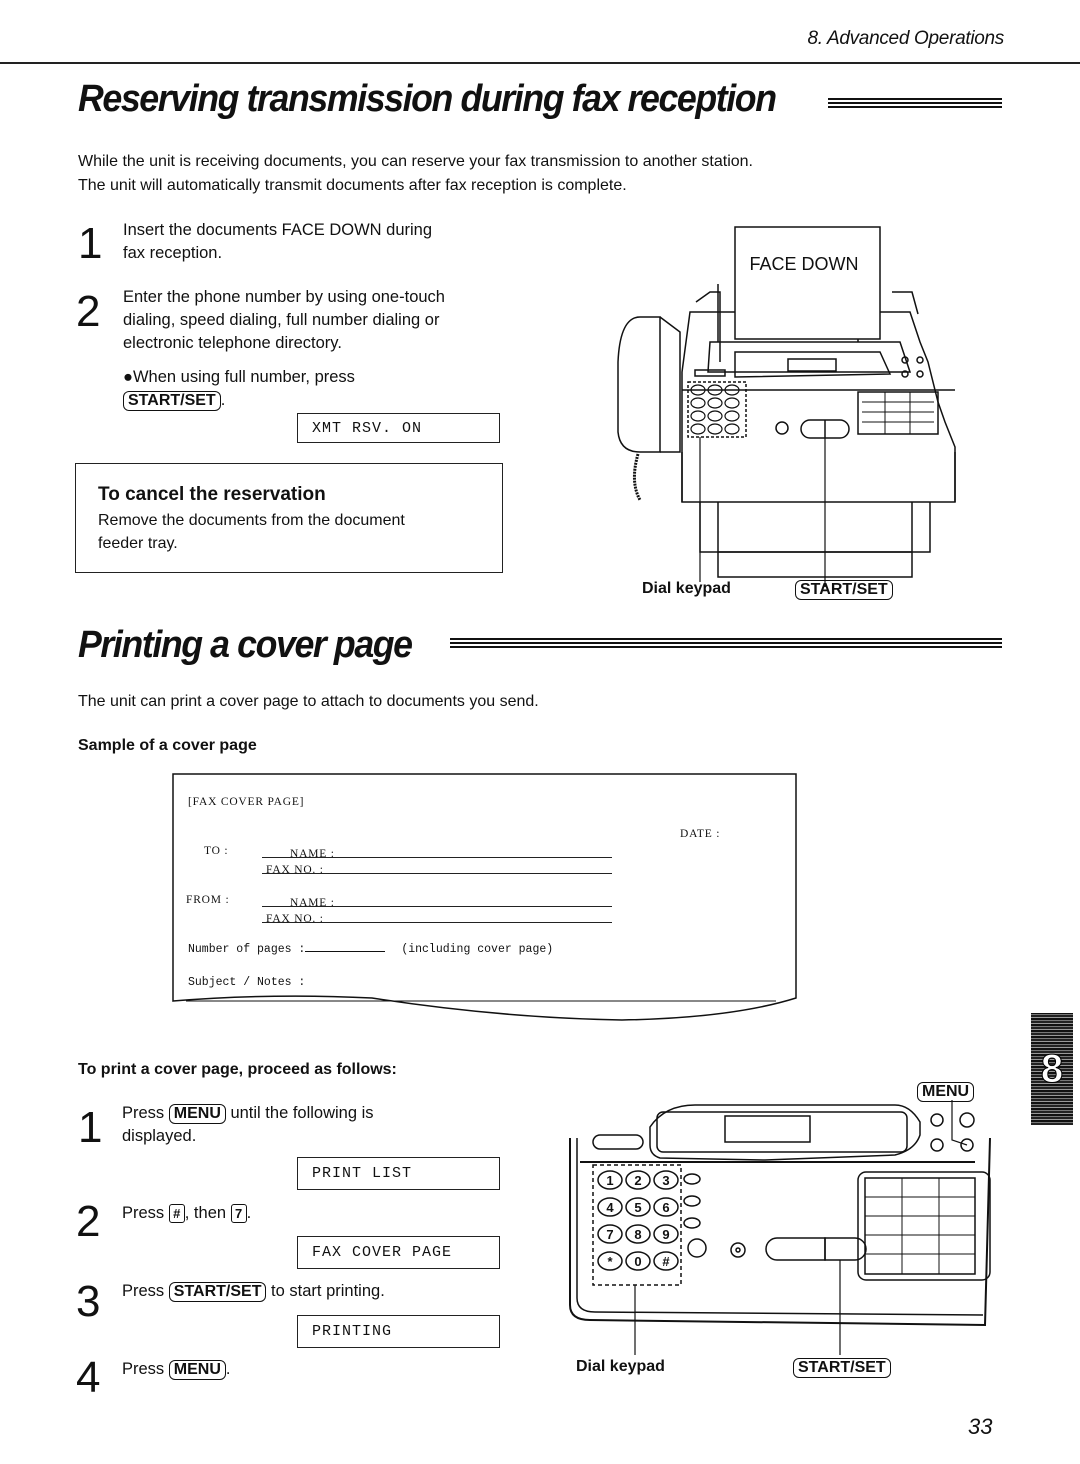 The width and height of the screenshot is (1080, 1464). What do you see at coordinates (804, 264) in the screenshot?
I see `face-down-label: FACE DOWN` at bounding box center [804, 264].